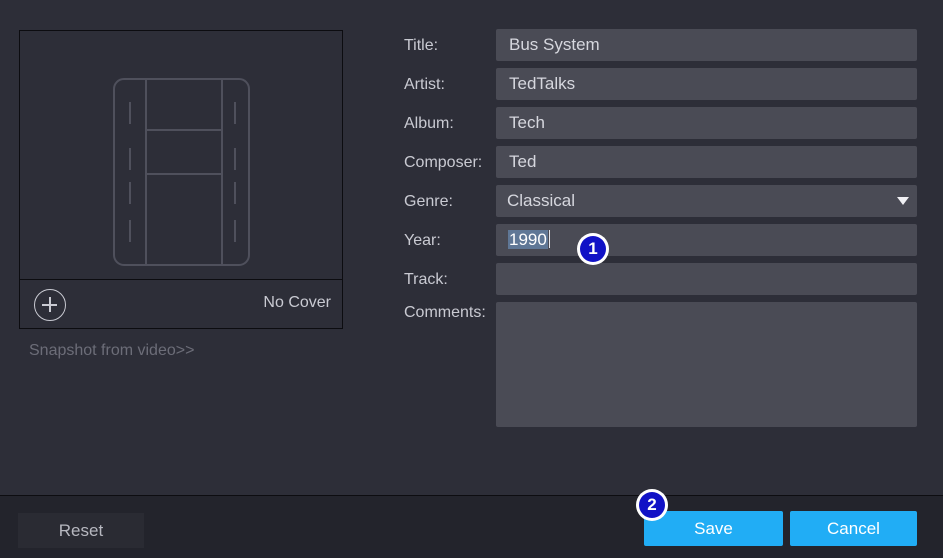 The height and width of the screenshot is (558, 943). Describe the element at coordinates (424, 84) in the screenshot. I see `artist-label: Artist:` at that location.